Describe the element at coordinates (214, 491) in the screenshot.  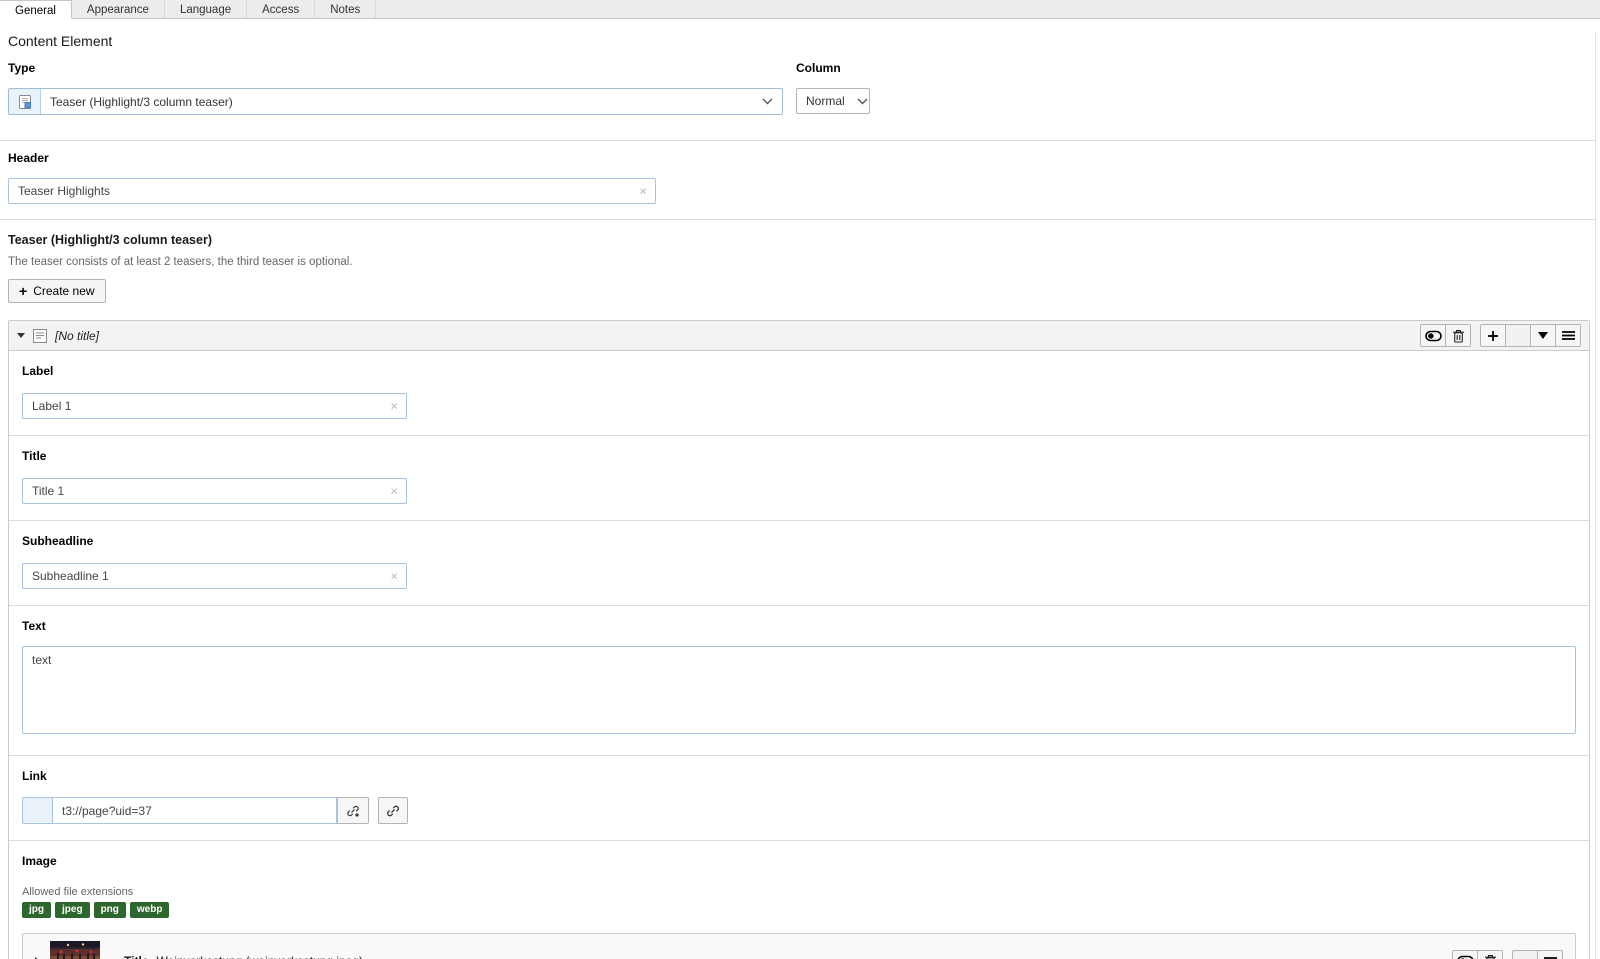
I see `title-input` at that location.